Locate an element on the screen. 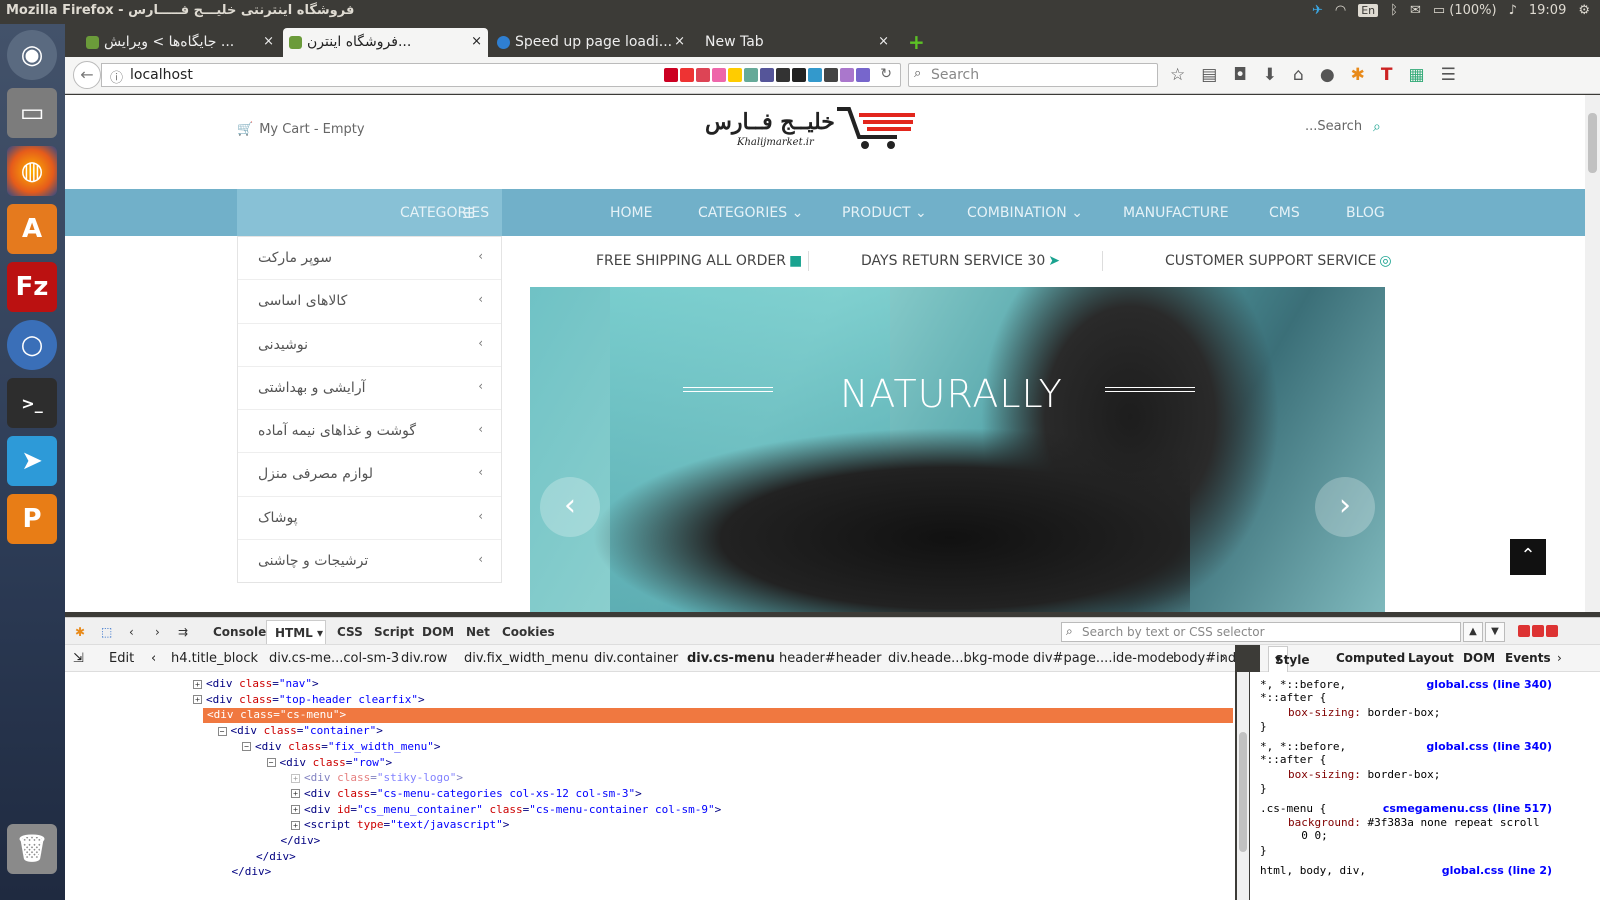 The height and width of the screenshot is (900, 1600). chat-icon: ● is located at coordinates (1327, 75).